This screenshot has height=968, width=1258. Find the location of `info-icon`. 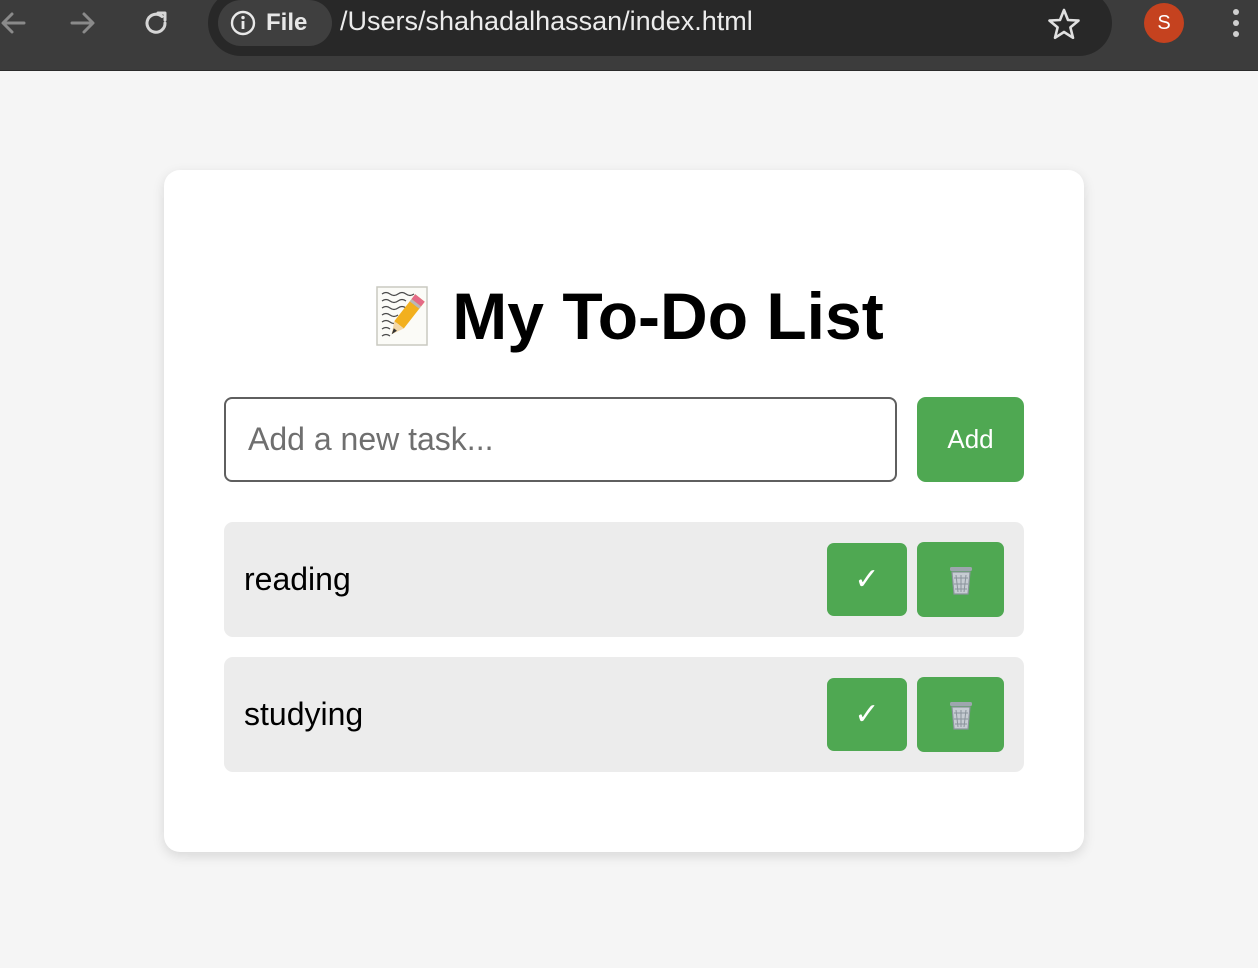

info-icon is located at coordinates (243, 23).